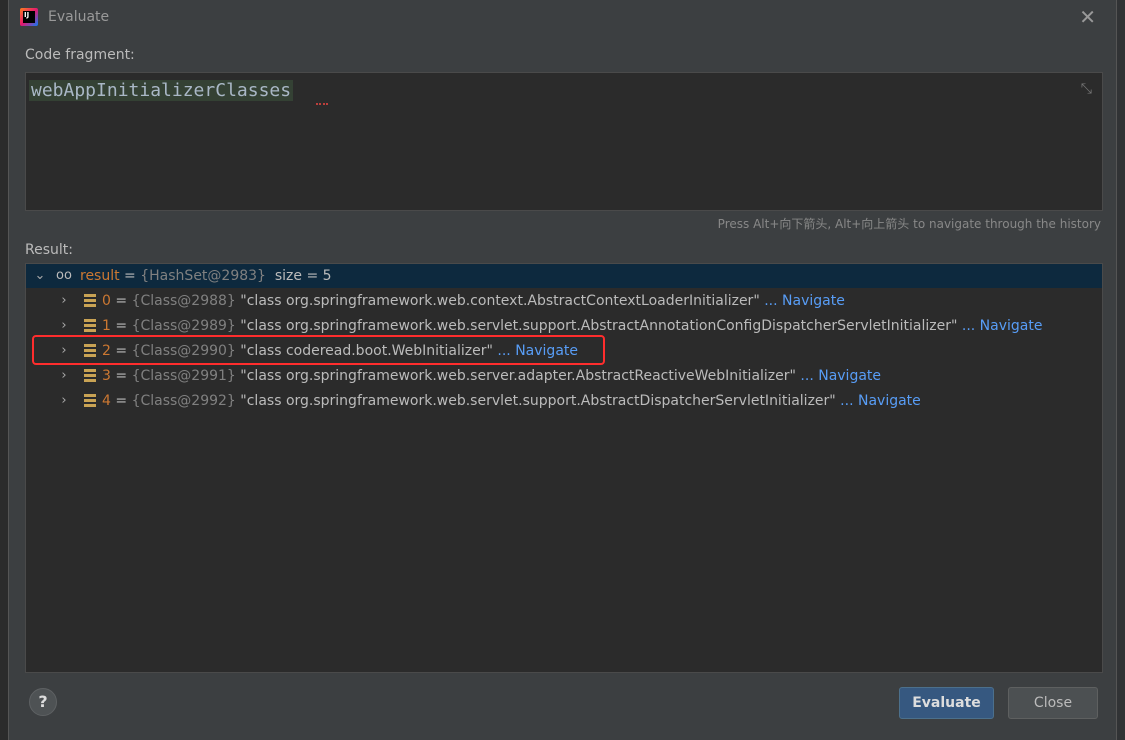 This screenshot has height=740, width=1125. Describe the element at coordinates (79, 17) in the screenshot. I see `window-title: Evaluate` at that location.